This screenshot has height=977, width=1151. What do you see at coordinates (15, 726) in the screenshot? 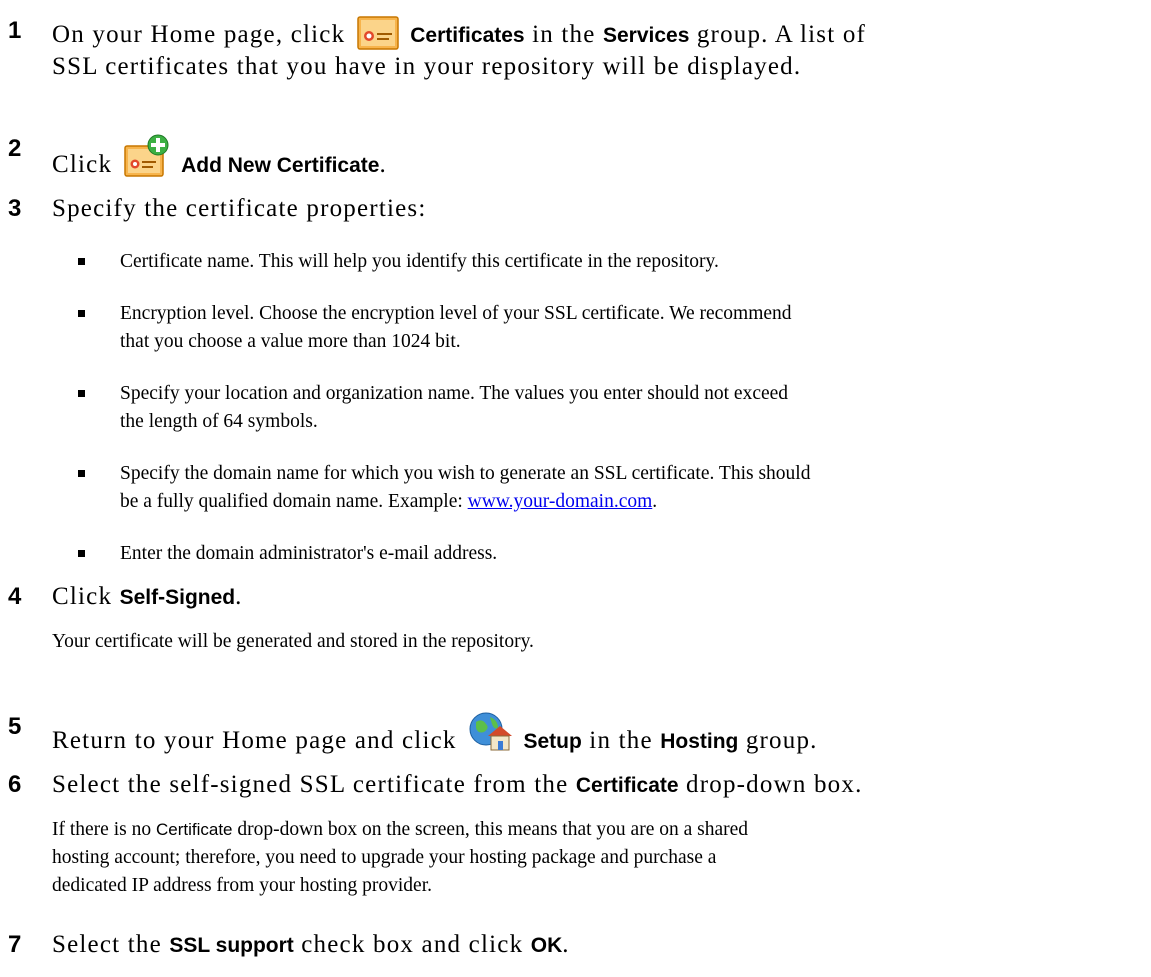
I see `step-number: 5` at bounding box center [15, 726].